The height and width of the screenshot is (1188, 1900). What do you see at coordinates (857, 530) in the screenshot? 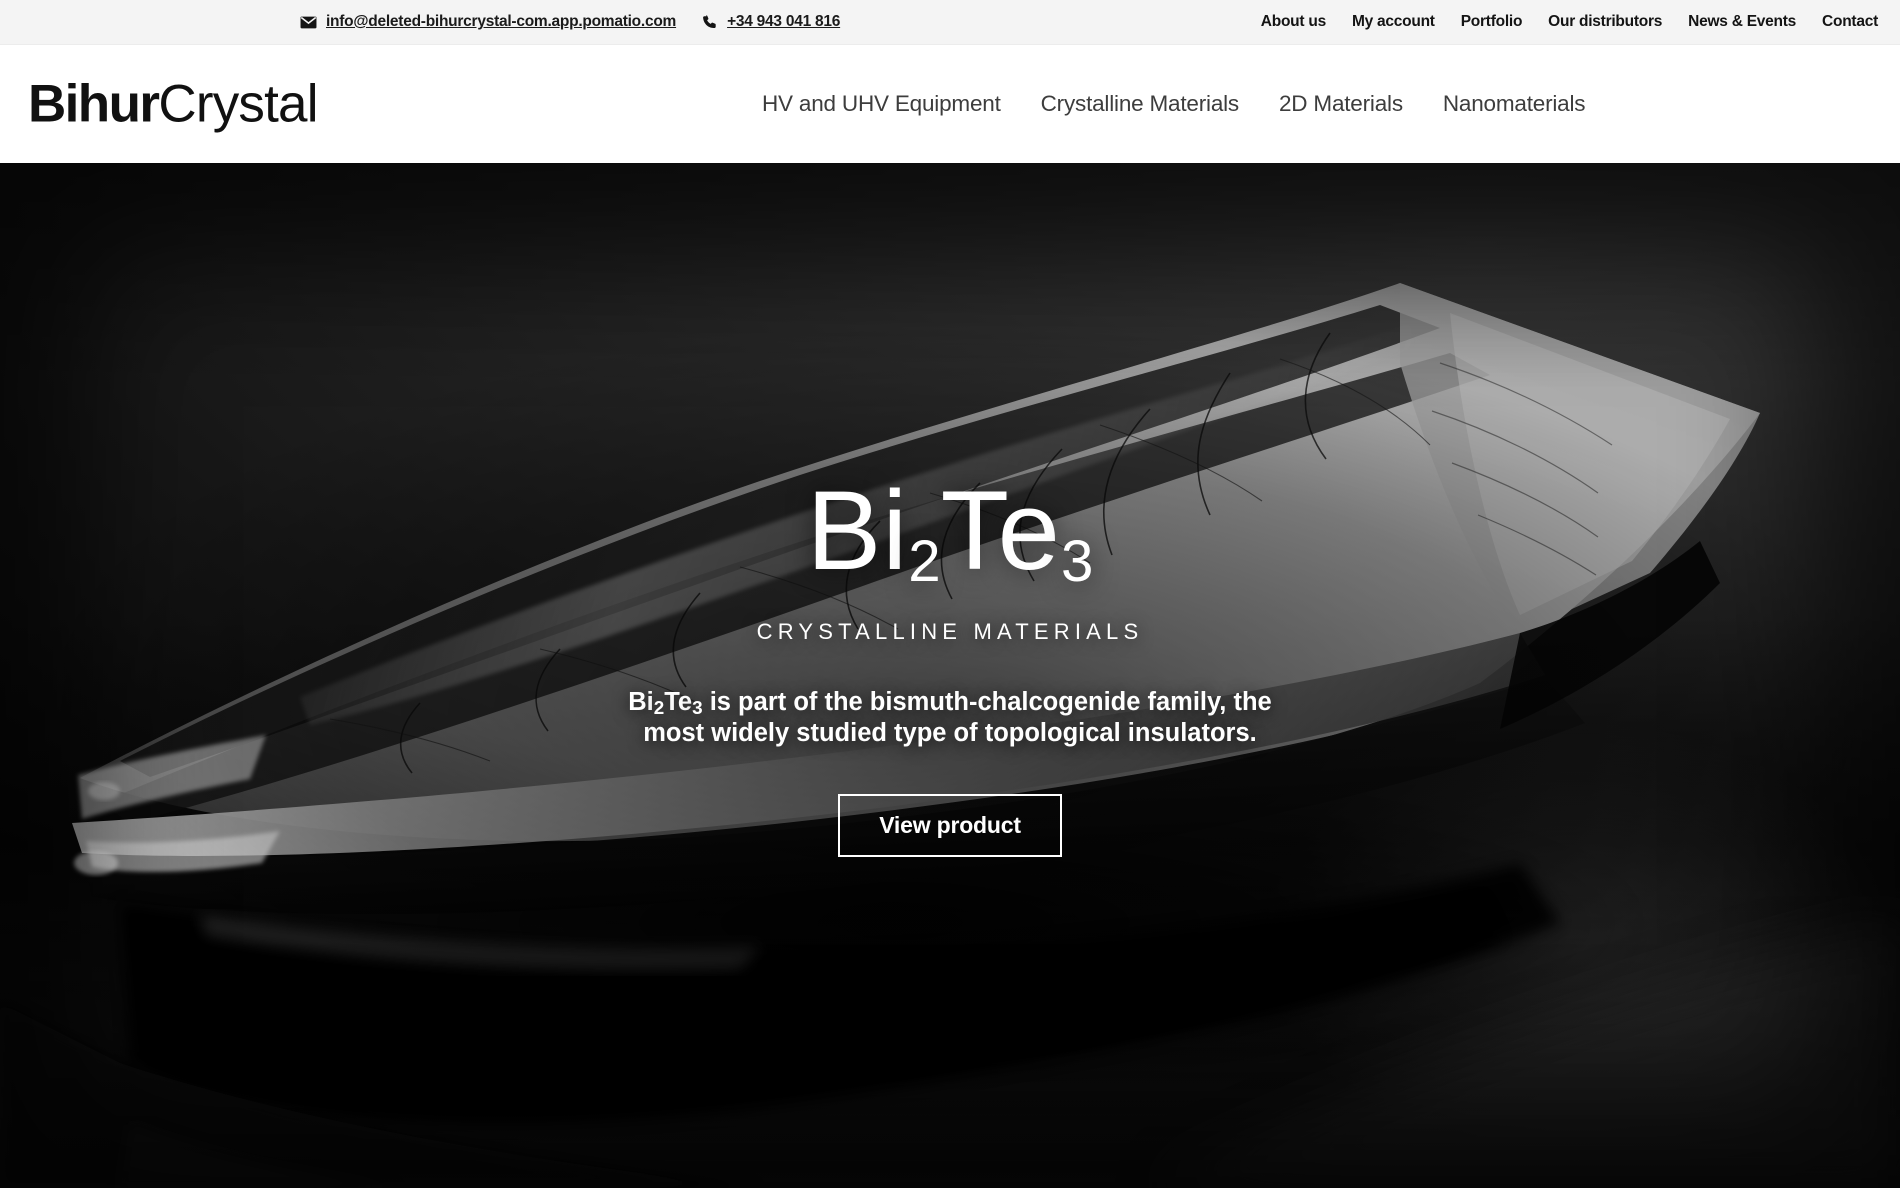
I see `hero-title-bi: Bi` at bounding box center [857, 530].